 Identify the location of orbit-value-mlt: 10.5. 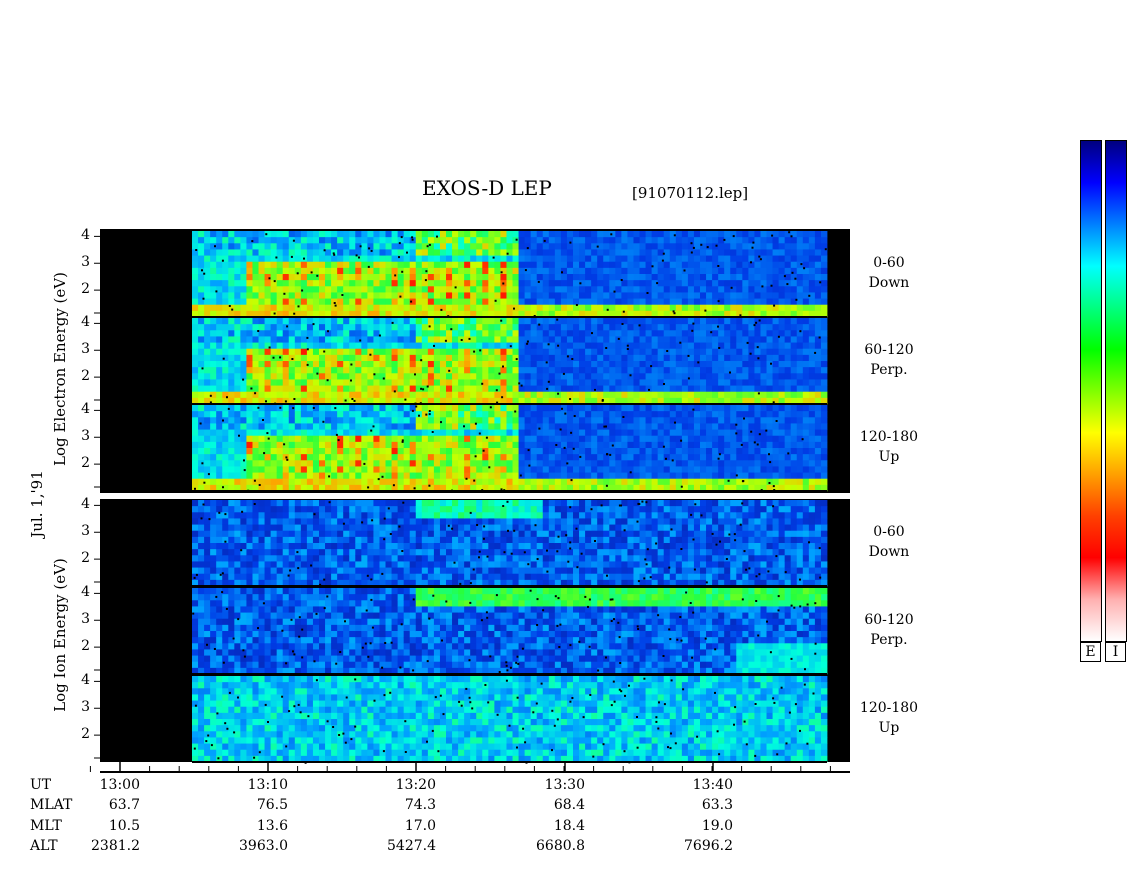
(124, 826).